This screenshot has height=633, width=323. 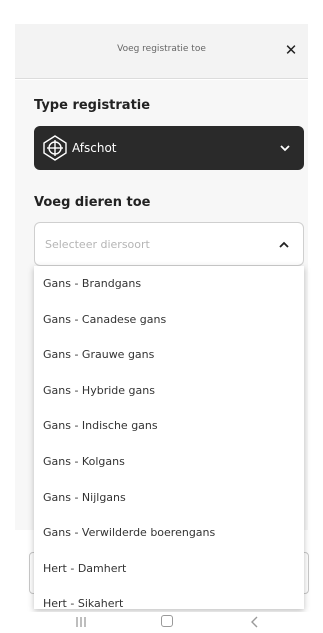 What do you see at coordinates (169, 569) in the screenshot?
I see `dropdown-option: Hert - Damhert` at bounding box center [169, 569].